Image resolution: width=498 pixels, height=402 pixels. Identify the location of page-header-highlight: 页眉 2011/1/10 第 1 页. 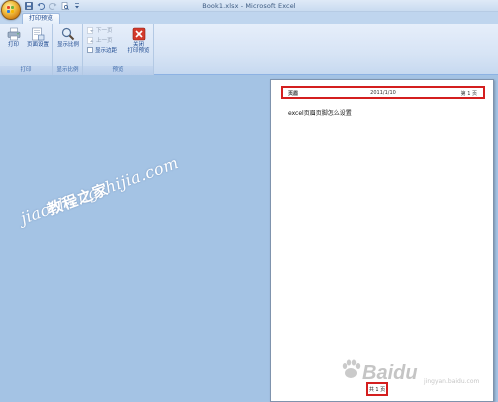
(383, 92).